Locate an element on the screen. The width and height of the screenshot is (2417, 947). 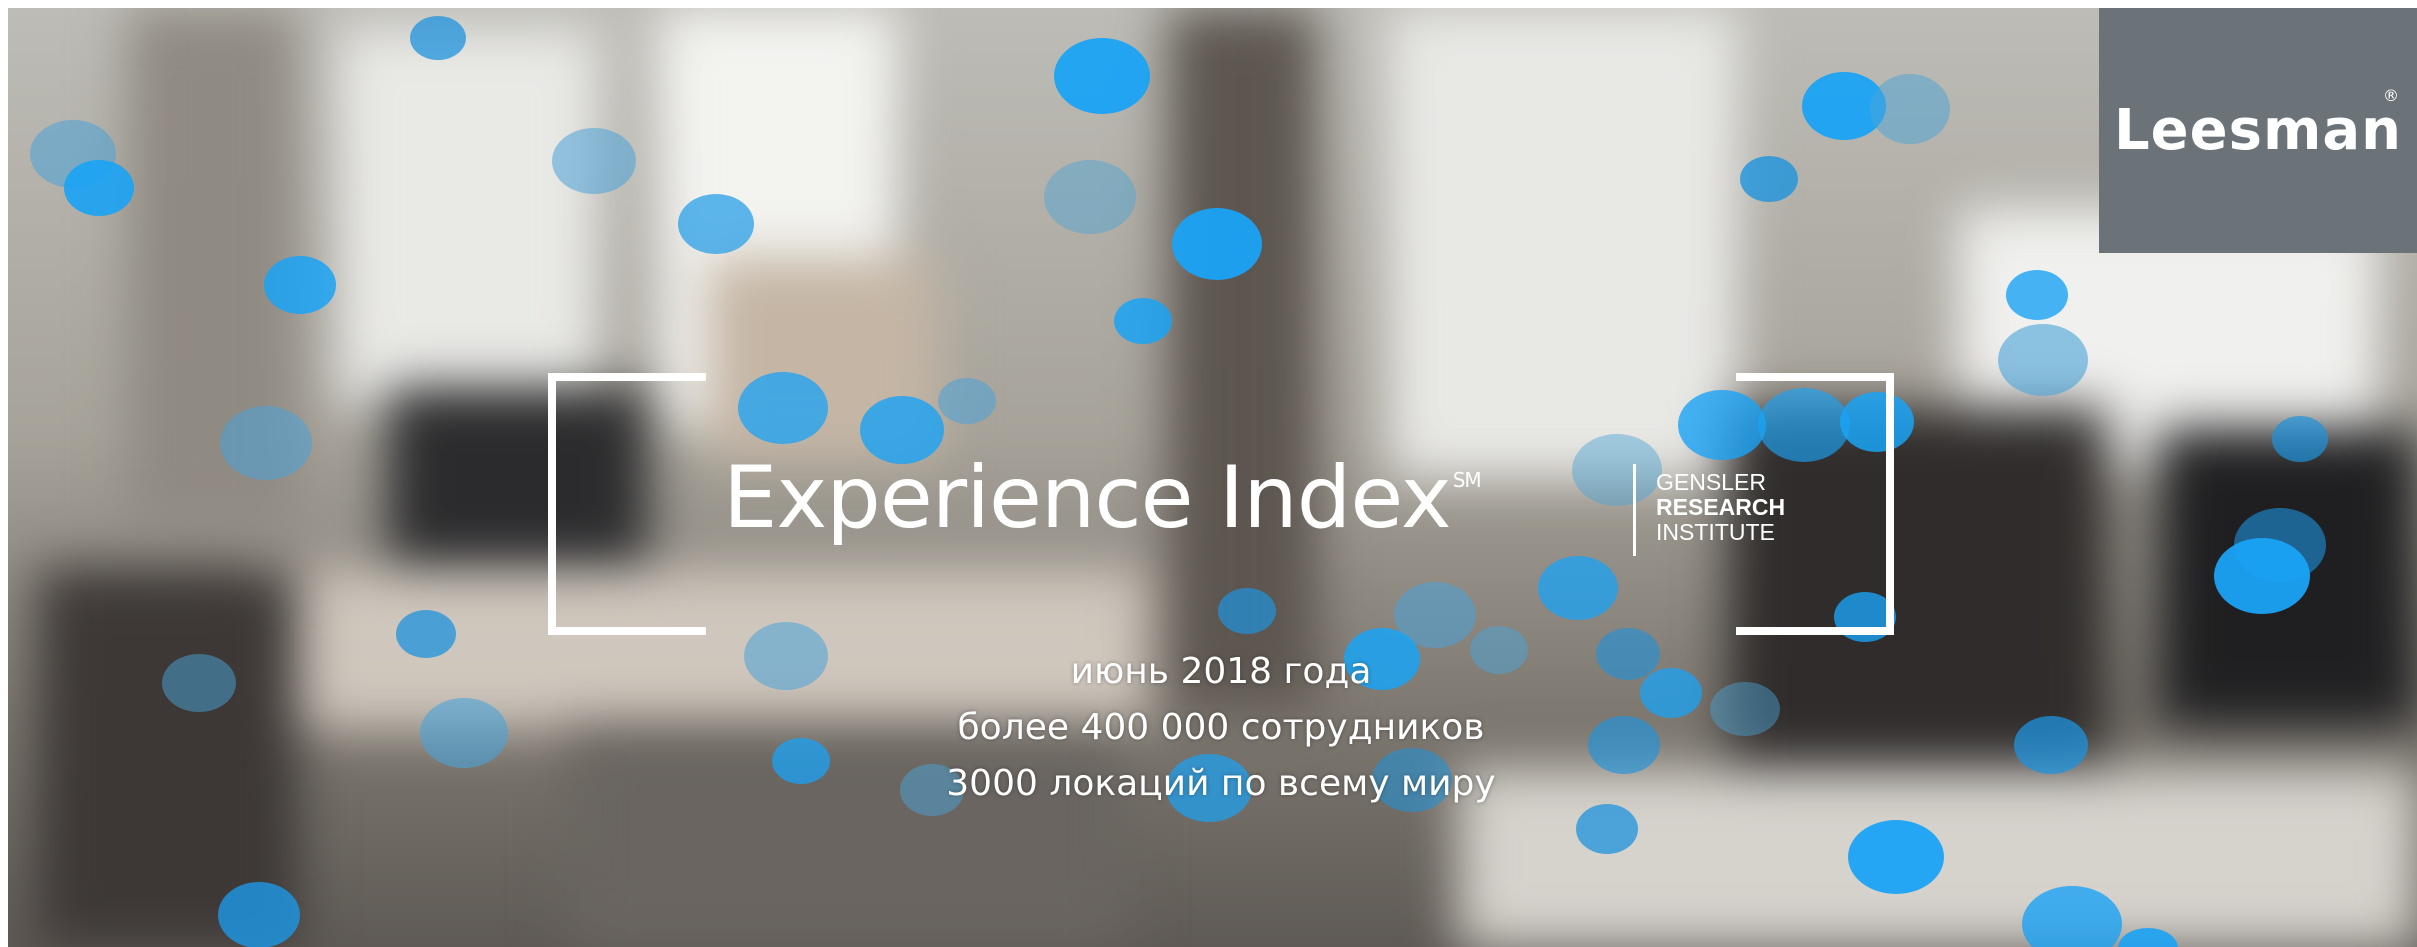
frame-bracket-left is located at coordinates (627, 504).